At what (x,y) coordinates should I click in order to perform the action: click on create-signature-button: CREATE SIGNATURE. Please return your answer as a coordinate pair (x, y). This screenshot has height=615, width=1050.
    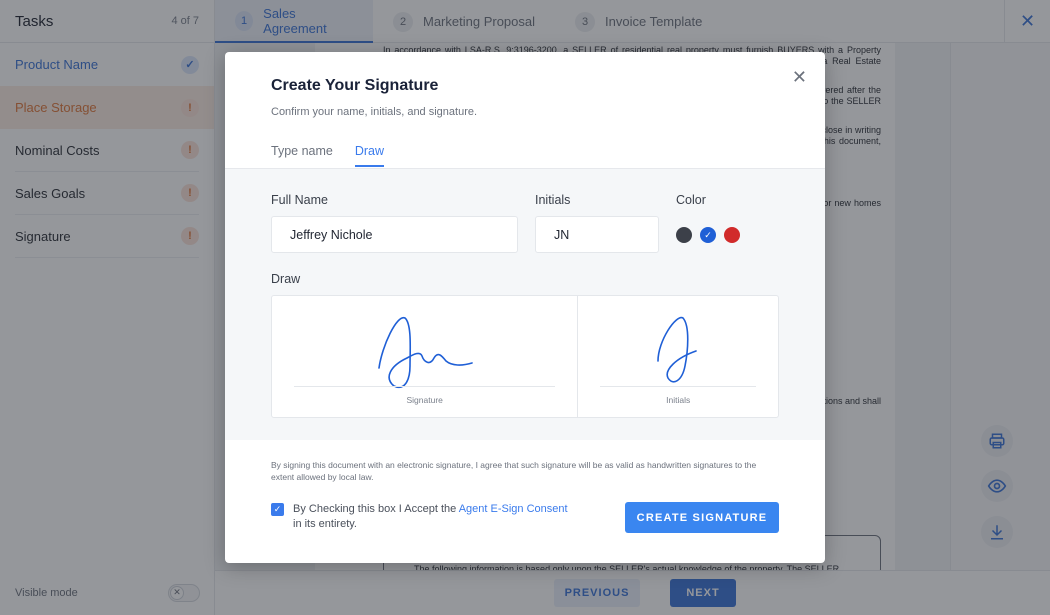
    Looking at the image, I should click on (702, 517).